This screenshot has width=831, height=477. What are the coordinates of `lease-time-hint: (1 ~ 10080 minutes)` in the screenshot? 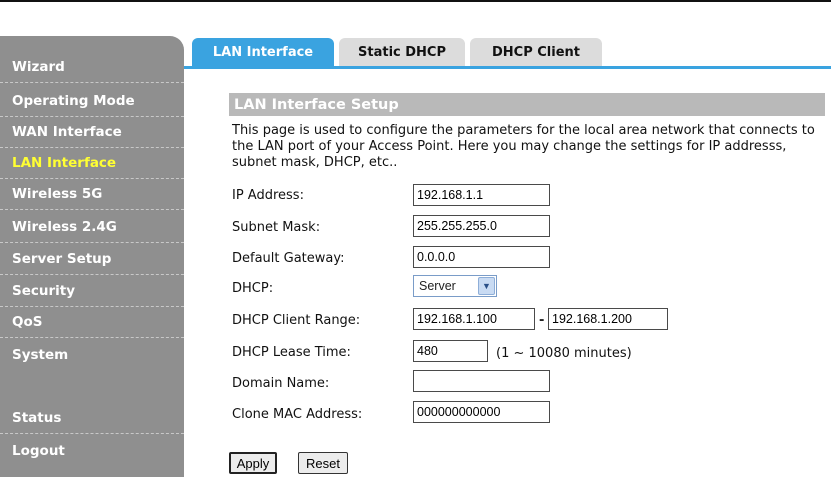 It's located at (564, 353).